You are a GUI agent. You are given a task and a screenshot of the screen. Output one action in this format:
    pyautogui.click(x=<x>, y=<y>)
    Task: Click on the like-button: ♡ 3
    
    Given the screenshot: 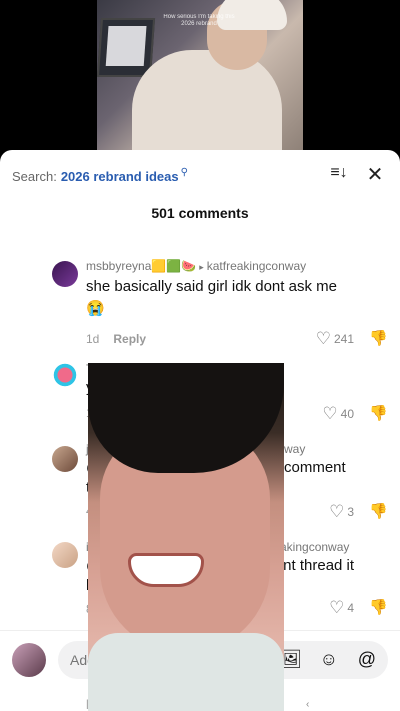 What is the action you would take?
    pyautogui.click(x=341, y=512)
    